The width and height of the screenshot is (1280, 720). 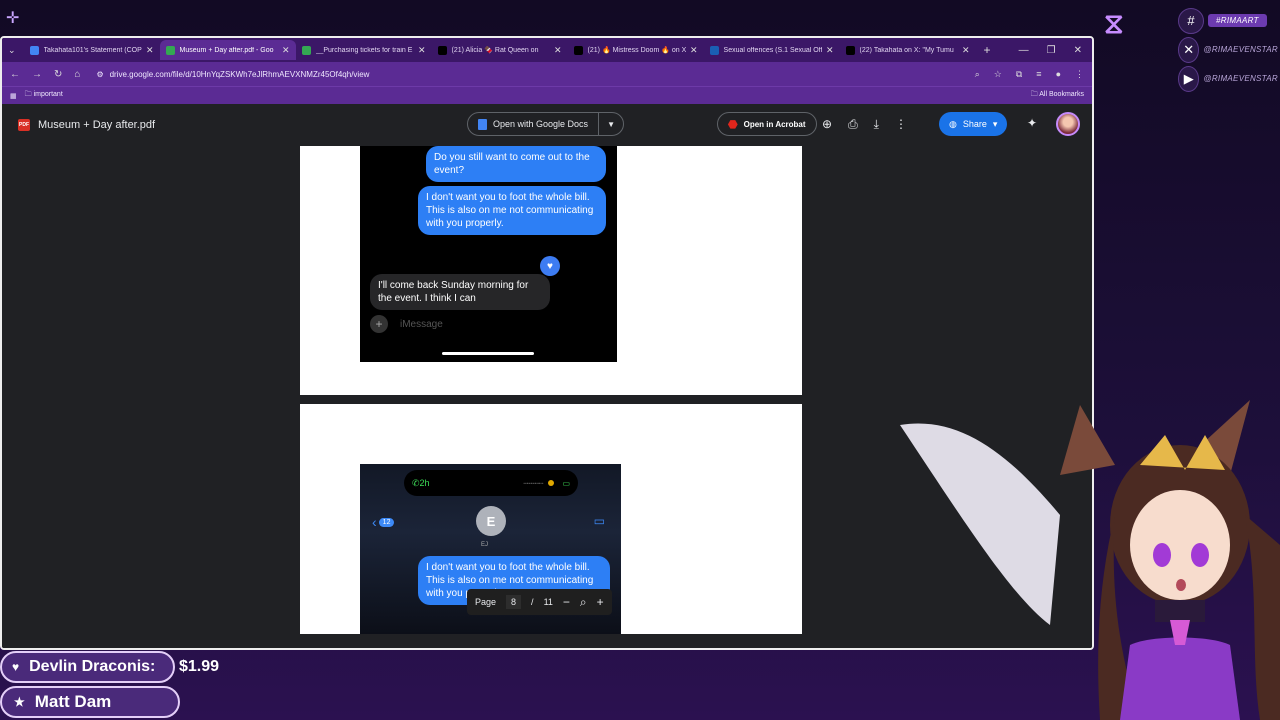 I want to click on tab-title: Museum + Day after.pdf - Goo, so click(x=226, y=50).